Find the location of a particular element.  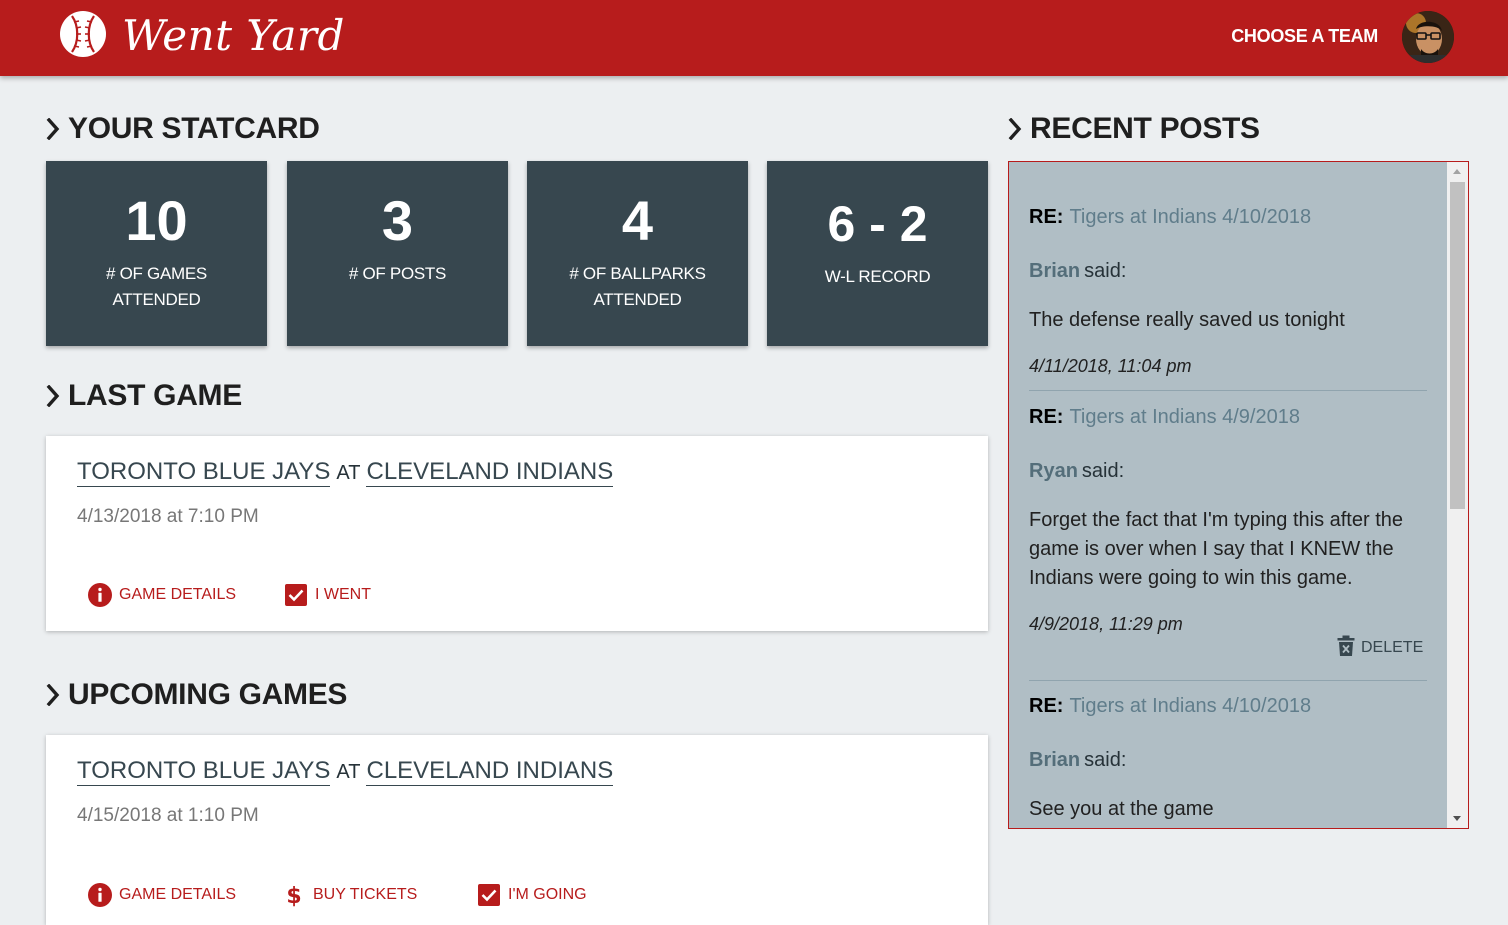

buy-tickets-label: BUY TICKETS is located at coordinates (365, 894).